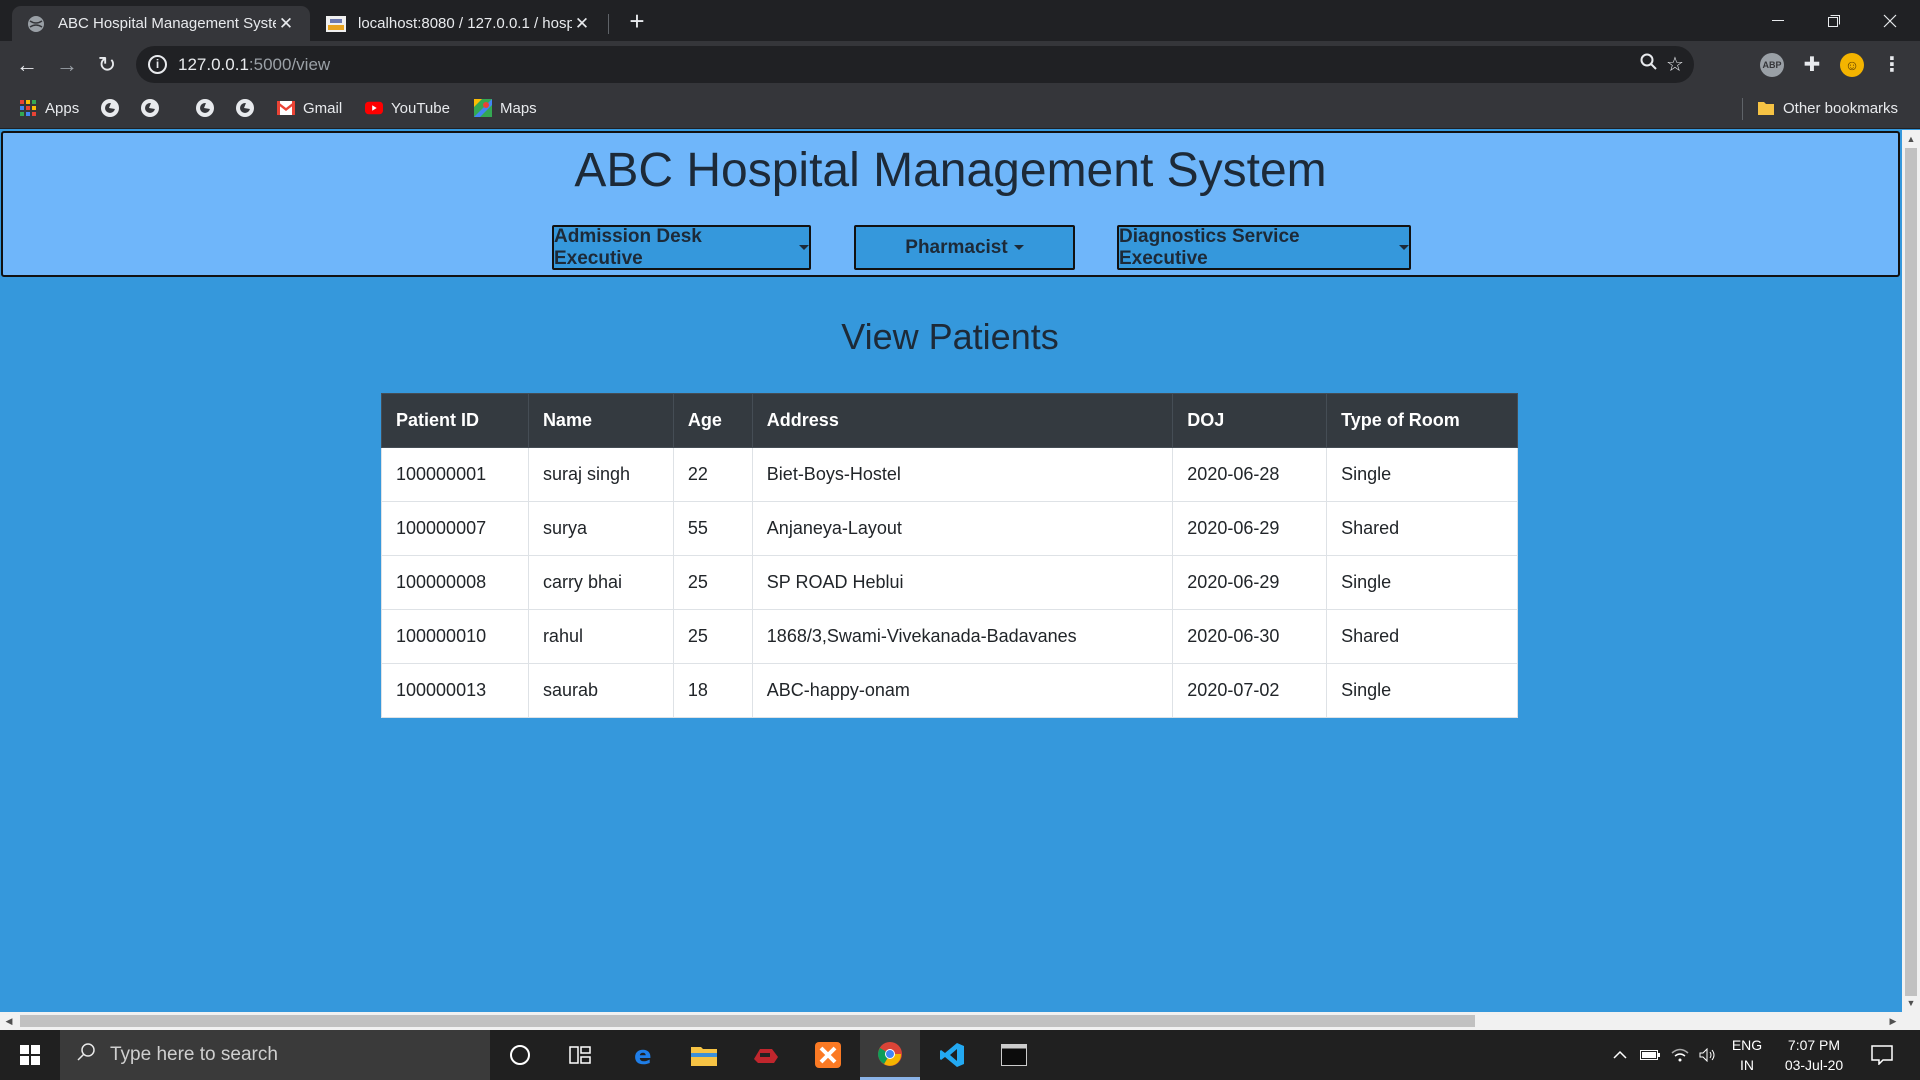  I want to click on cell-address: SP ROAD Heblui, so click(962, 582).